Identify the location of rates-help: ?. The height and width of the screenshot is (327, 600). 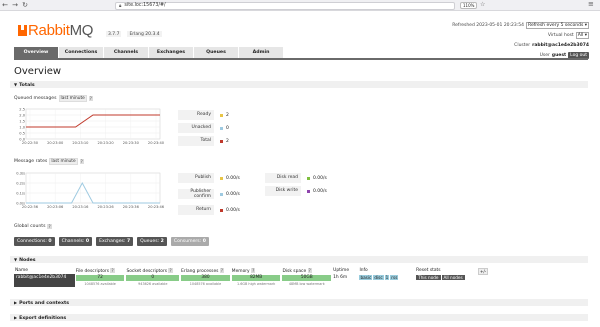
(81, 161).